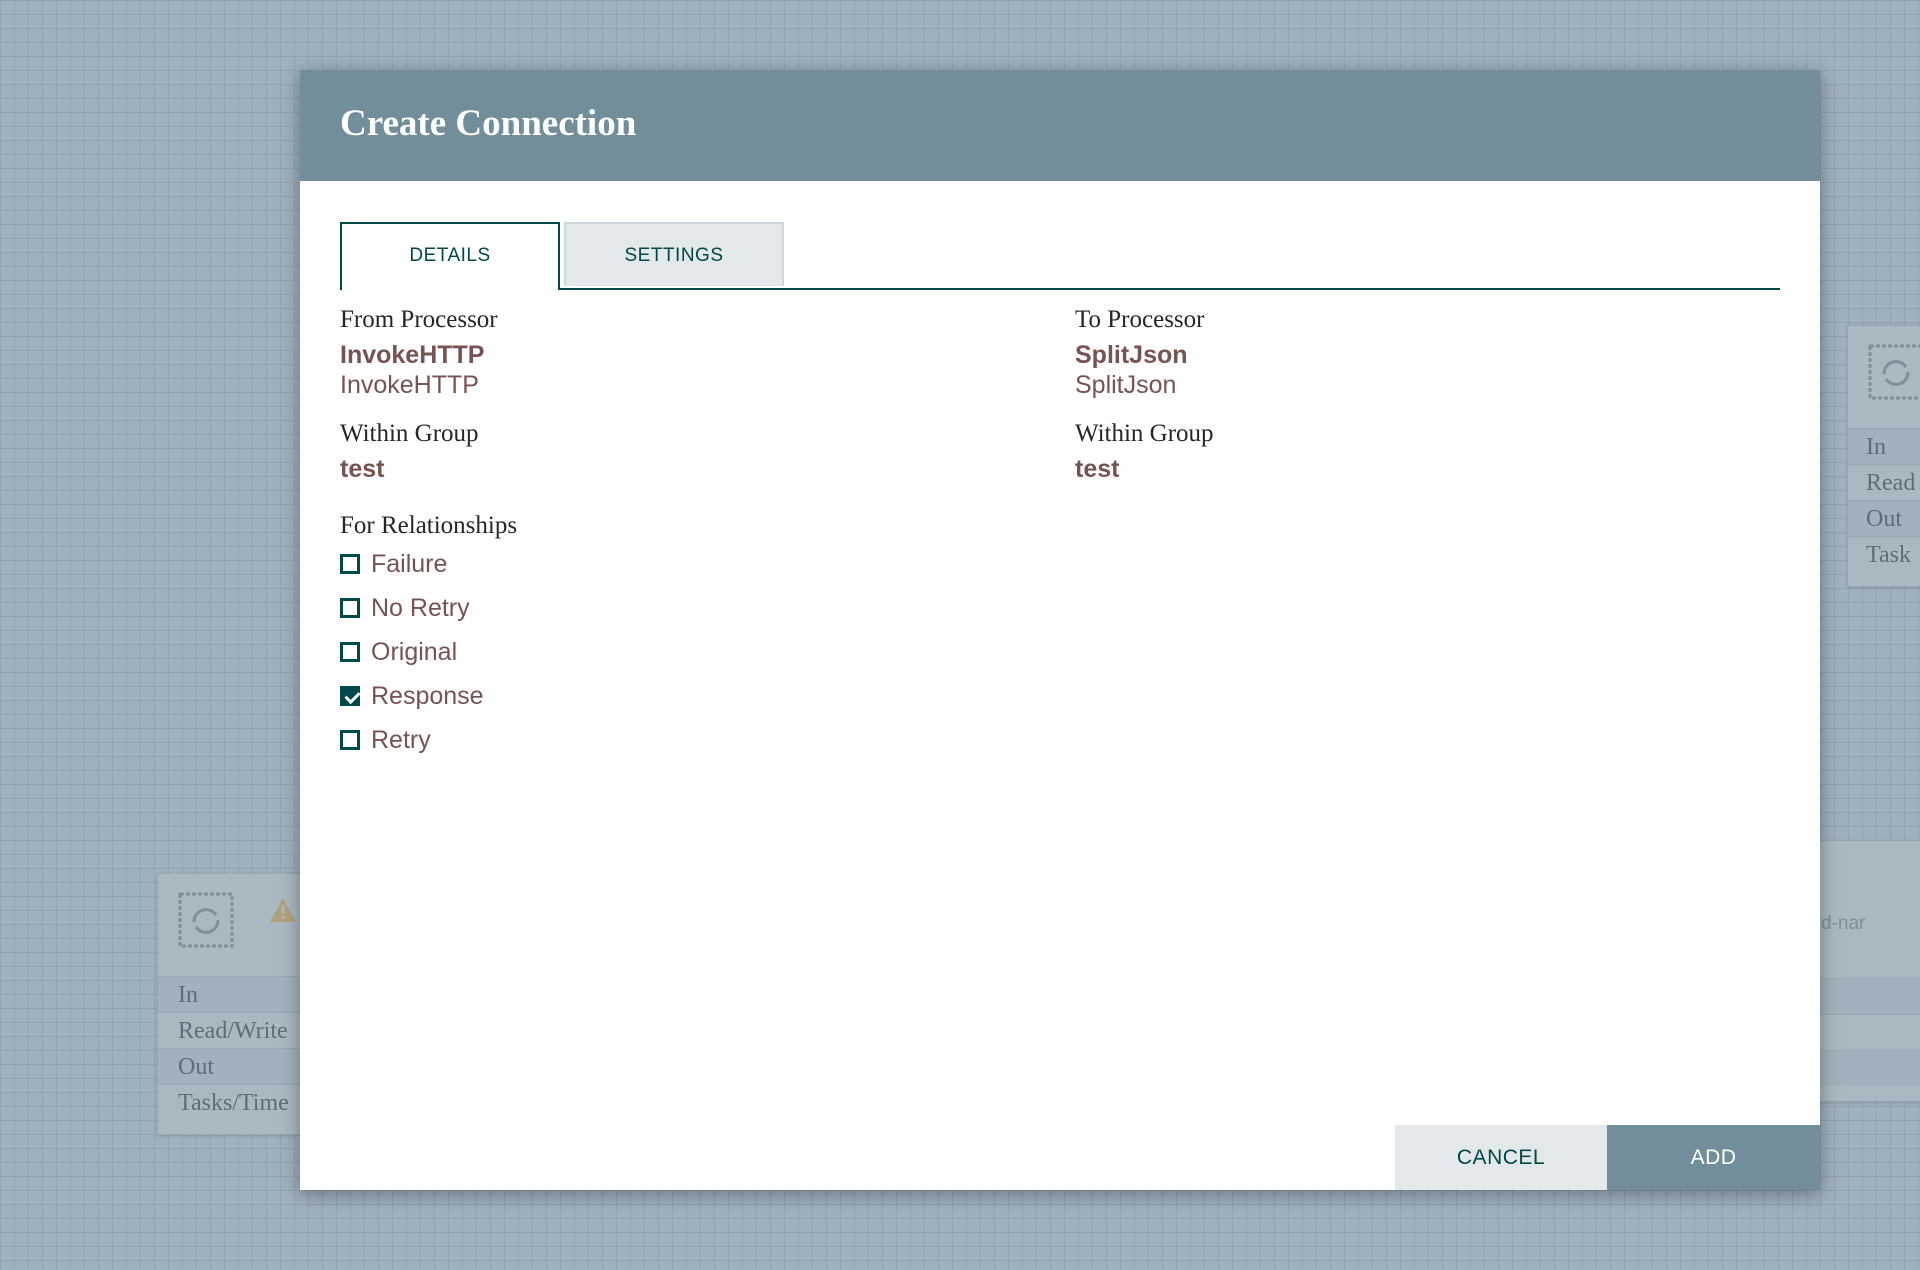 The width and height of the screenshot is (1920, 1270). What do you see at coordinates (420, 607) in the screenshot?
I see `relationship-label: No Retry` at bounding box center [420, 607].